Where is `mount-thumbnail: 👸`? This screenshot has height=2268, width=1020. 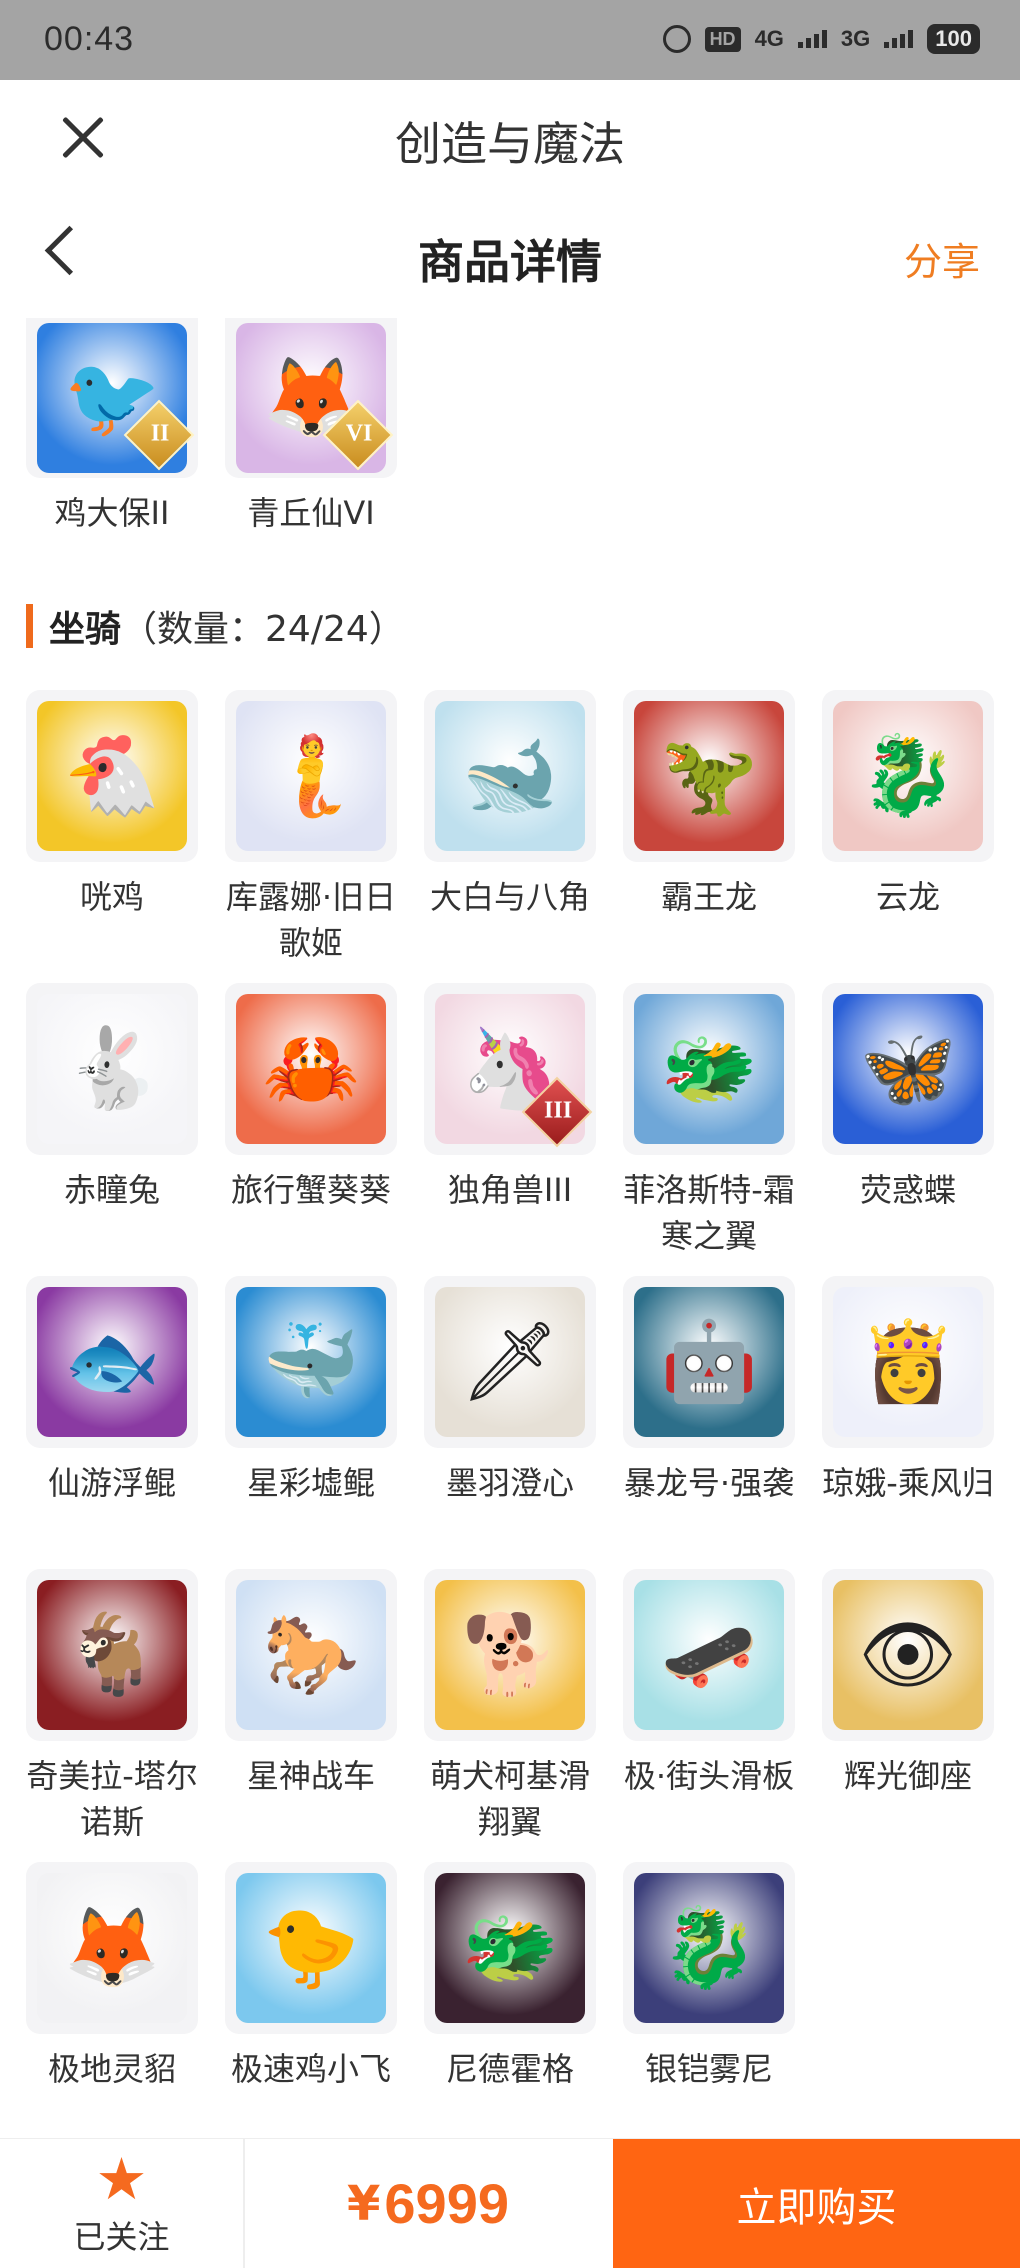 mount-thumbnail: 👸 is located at coordinates (908, 1362).